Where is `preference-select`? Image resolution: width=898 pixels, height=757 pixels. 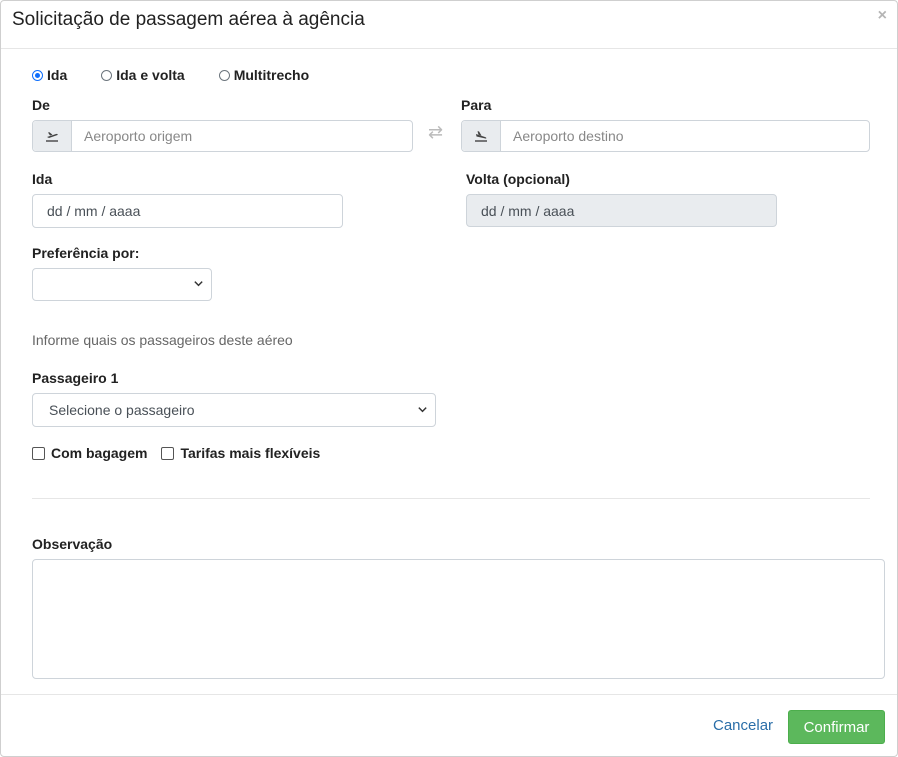
preference-select is located at coordinates (122, 284).